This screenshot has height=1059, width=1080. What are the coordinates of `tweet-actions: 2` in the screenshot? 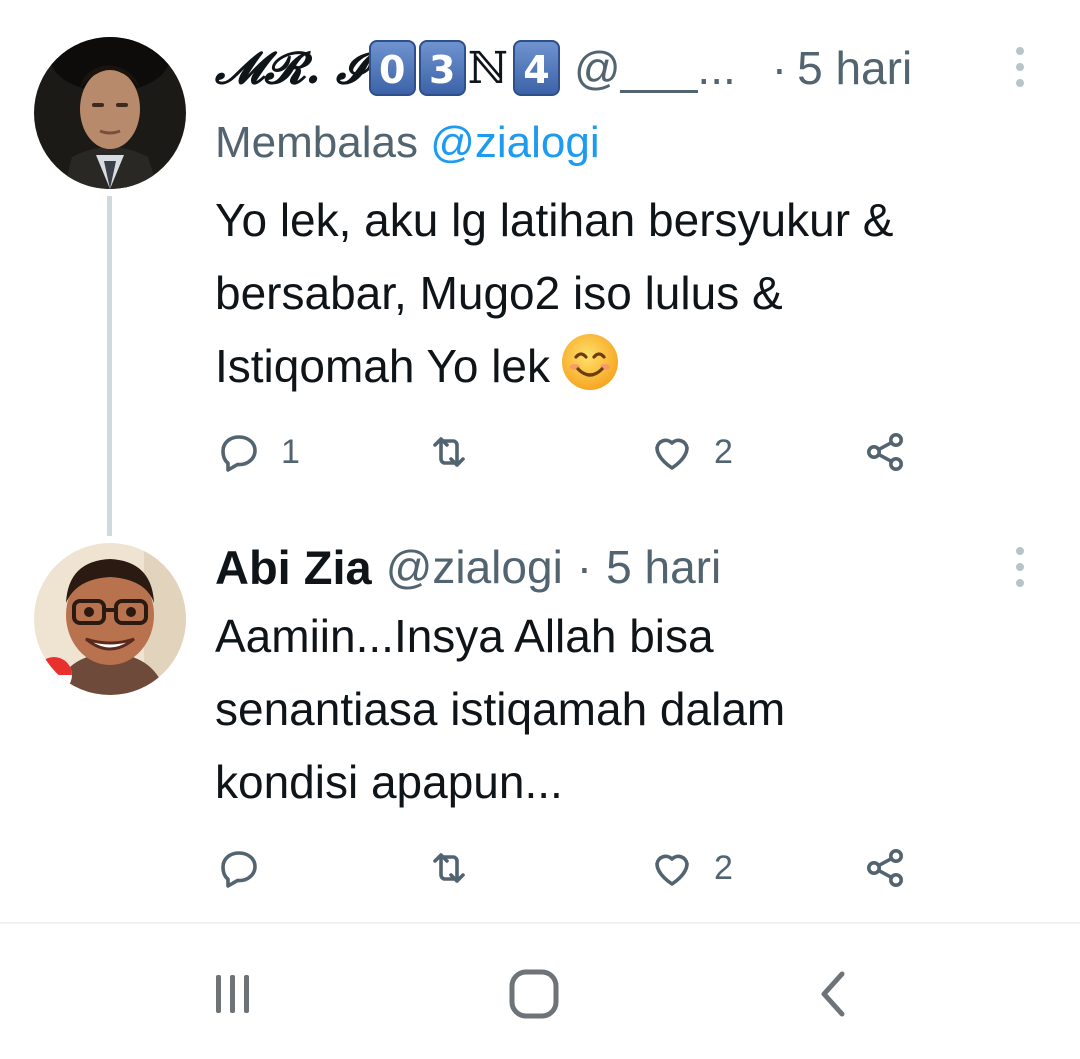 It's located at (575, 868).